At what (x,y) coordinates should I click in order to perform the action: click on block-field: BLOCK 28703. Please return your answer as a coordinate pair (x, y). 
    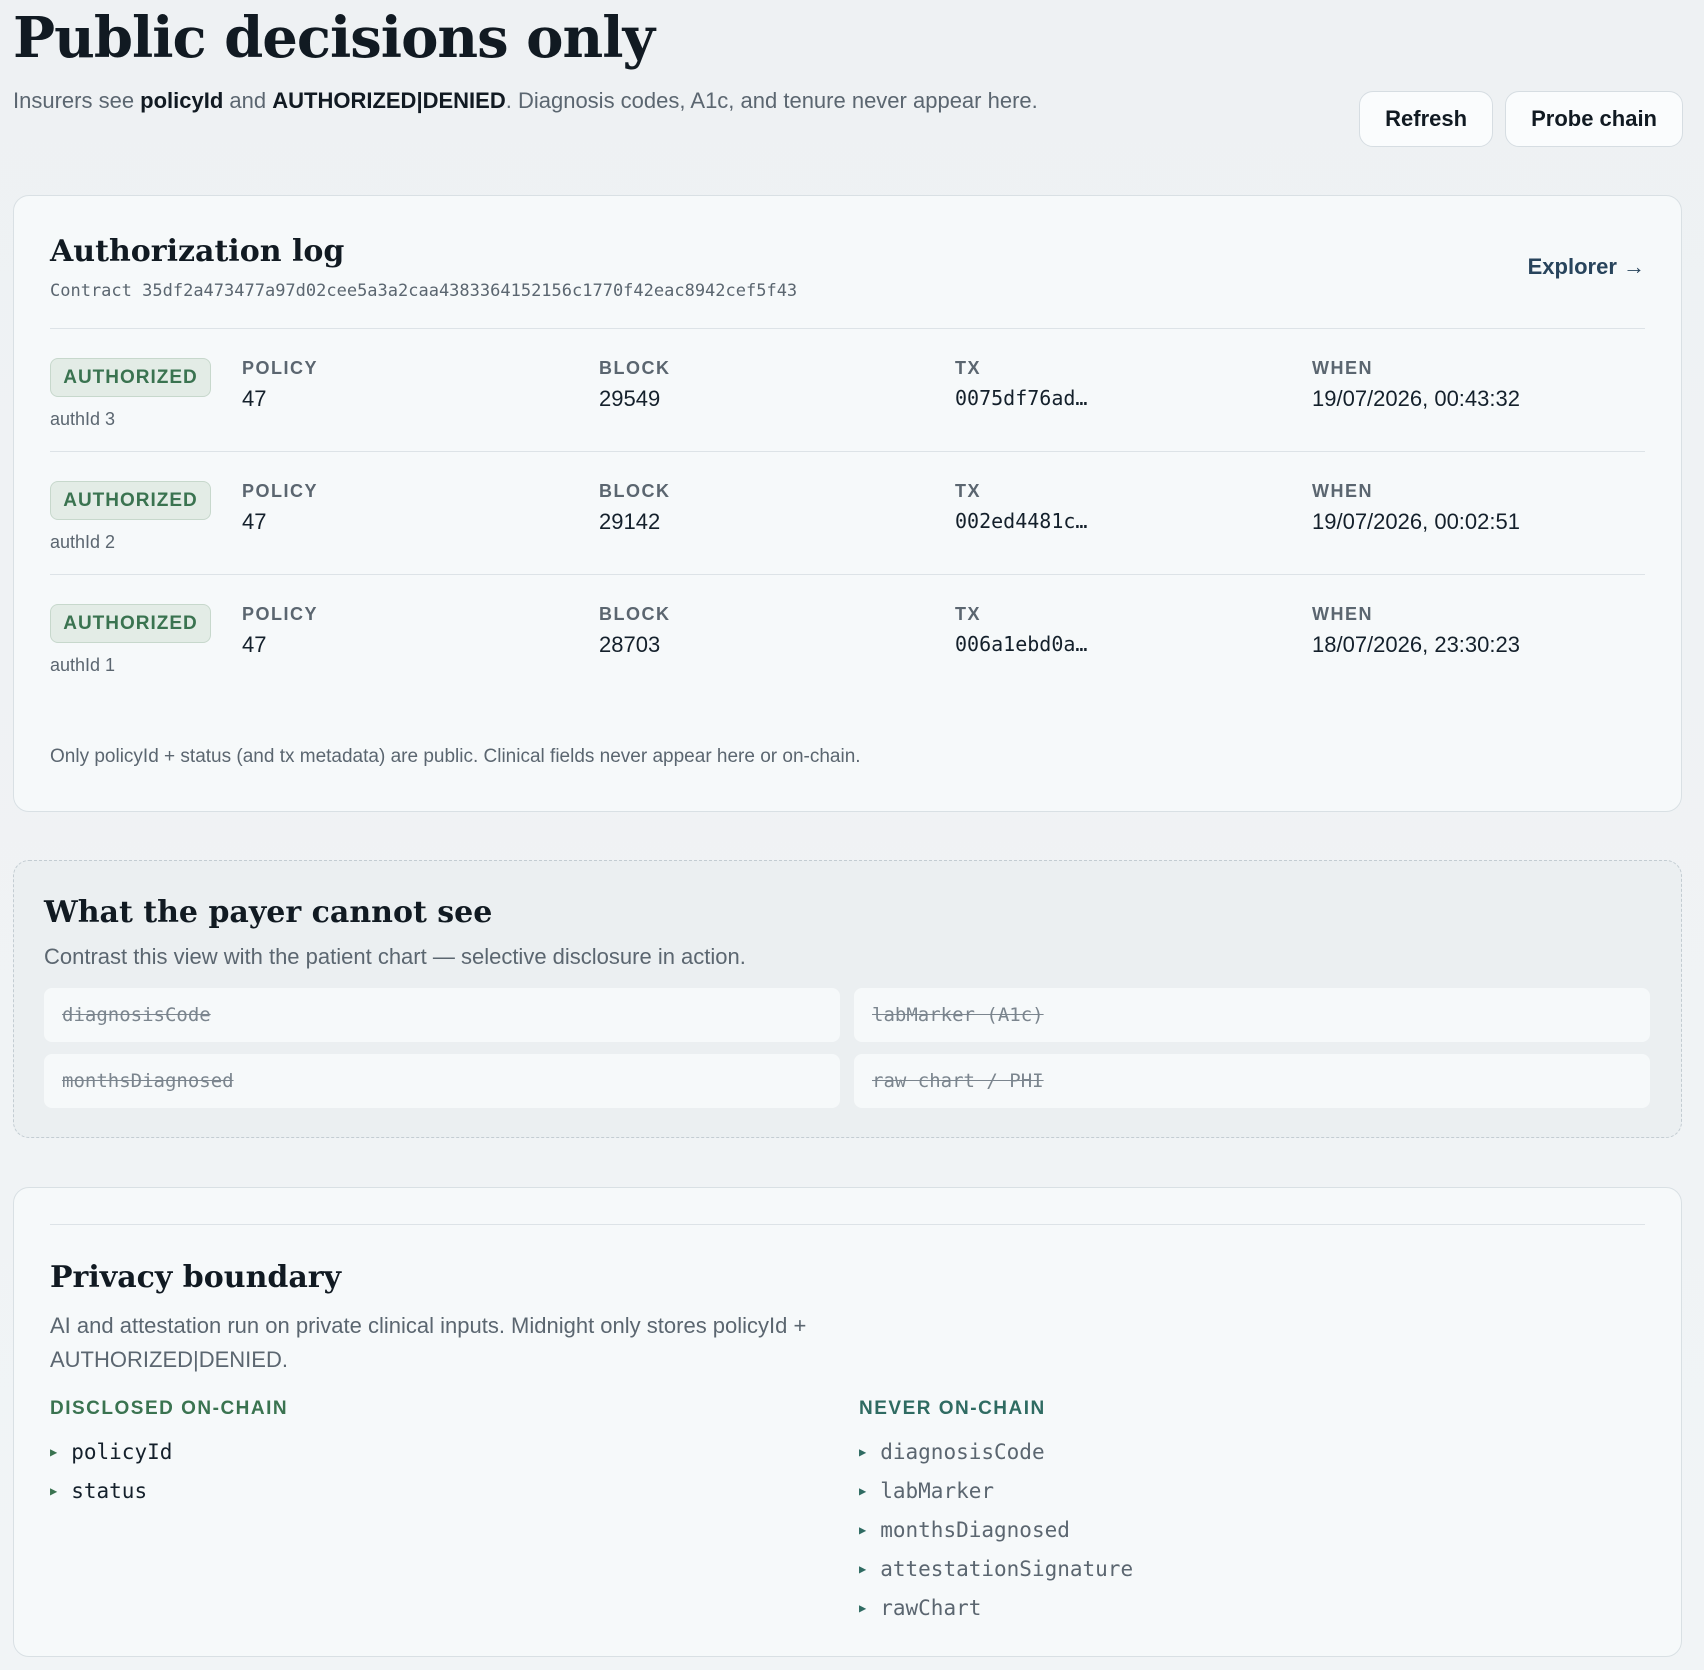
    Looking at the image, I should click on (635, 631).